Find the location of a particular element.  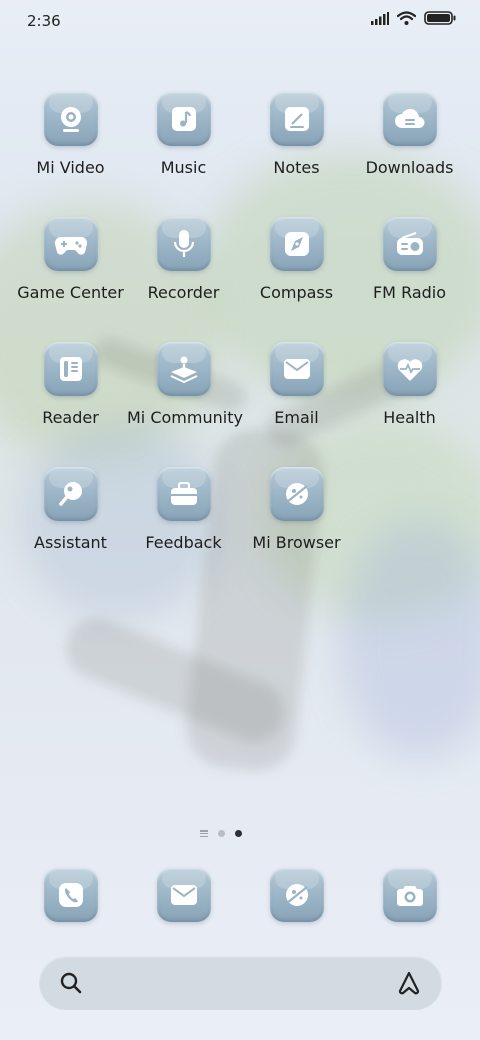

page-dot-active is located at coordinates (238, 833).